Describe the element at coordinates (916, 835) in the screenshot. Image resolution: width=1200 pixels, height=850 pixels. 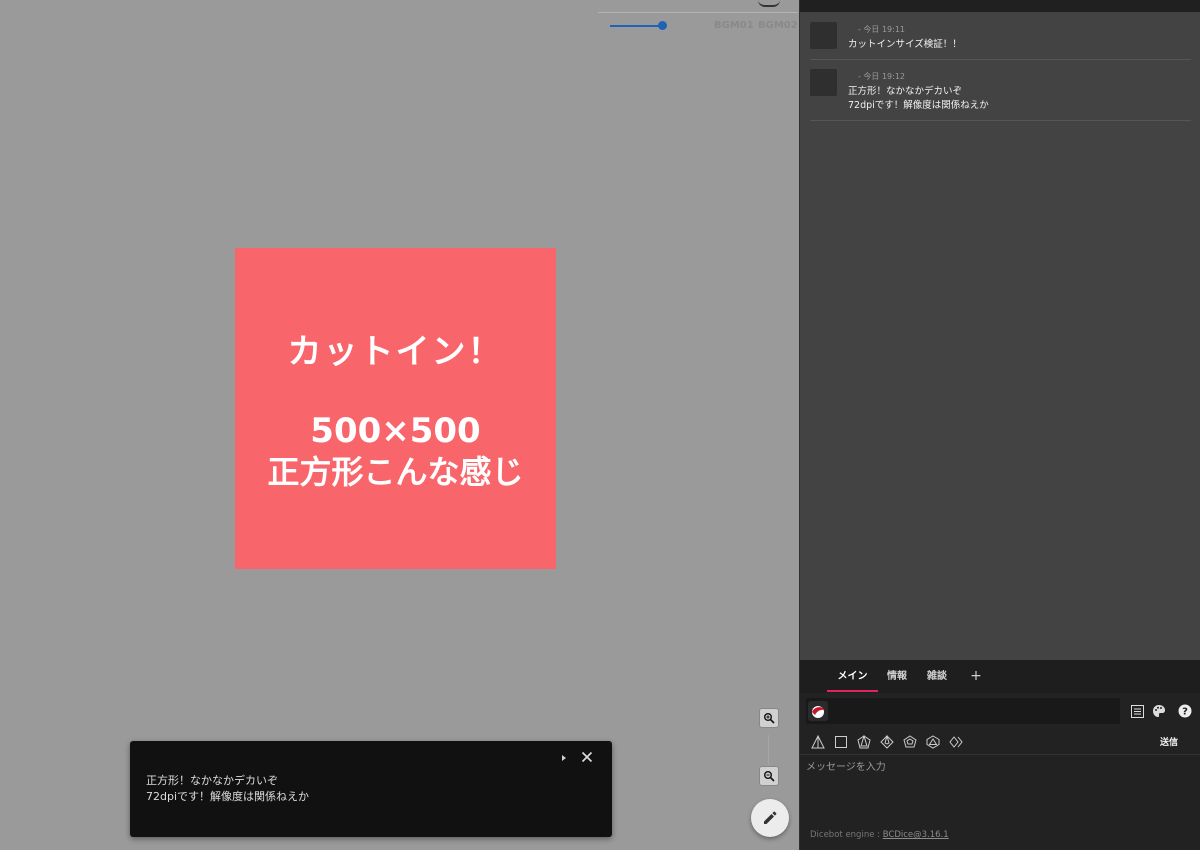
I see `engine-link: BCDice@3.16.1` at that location.